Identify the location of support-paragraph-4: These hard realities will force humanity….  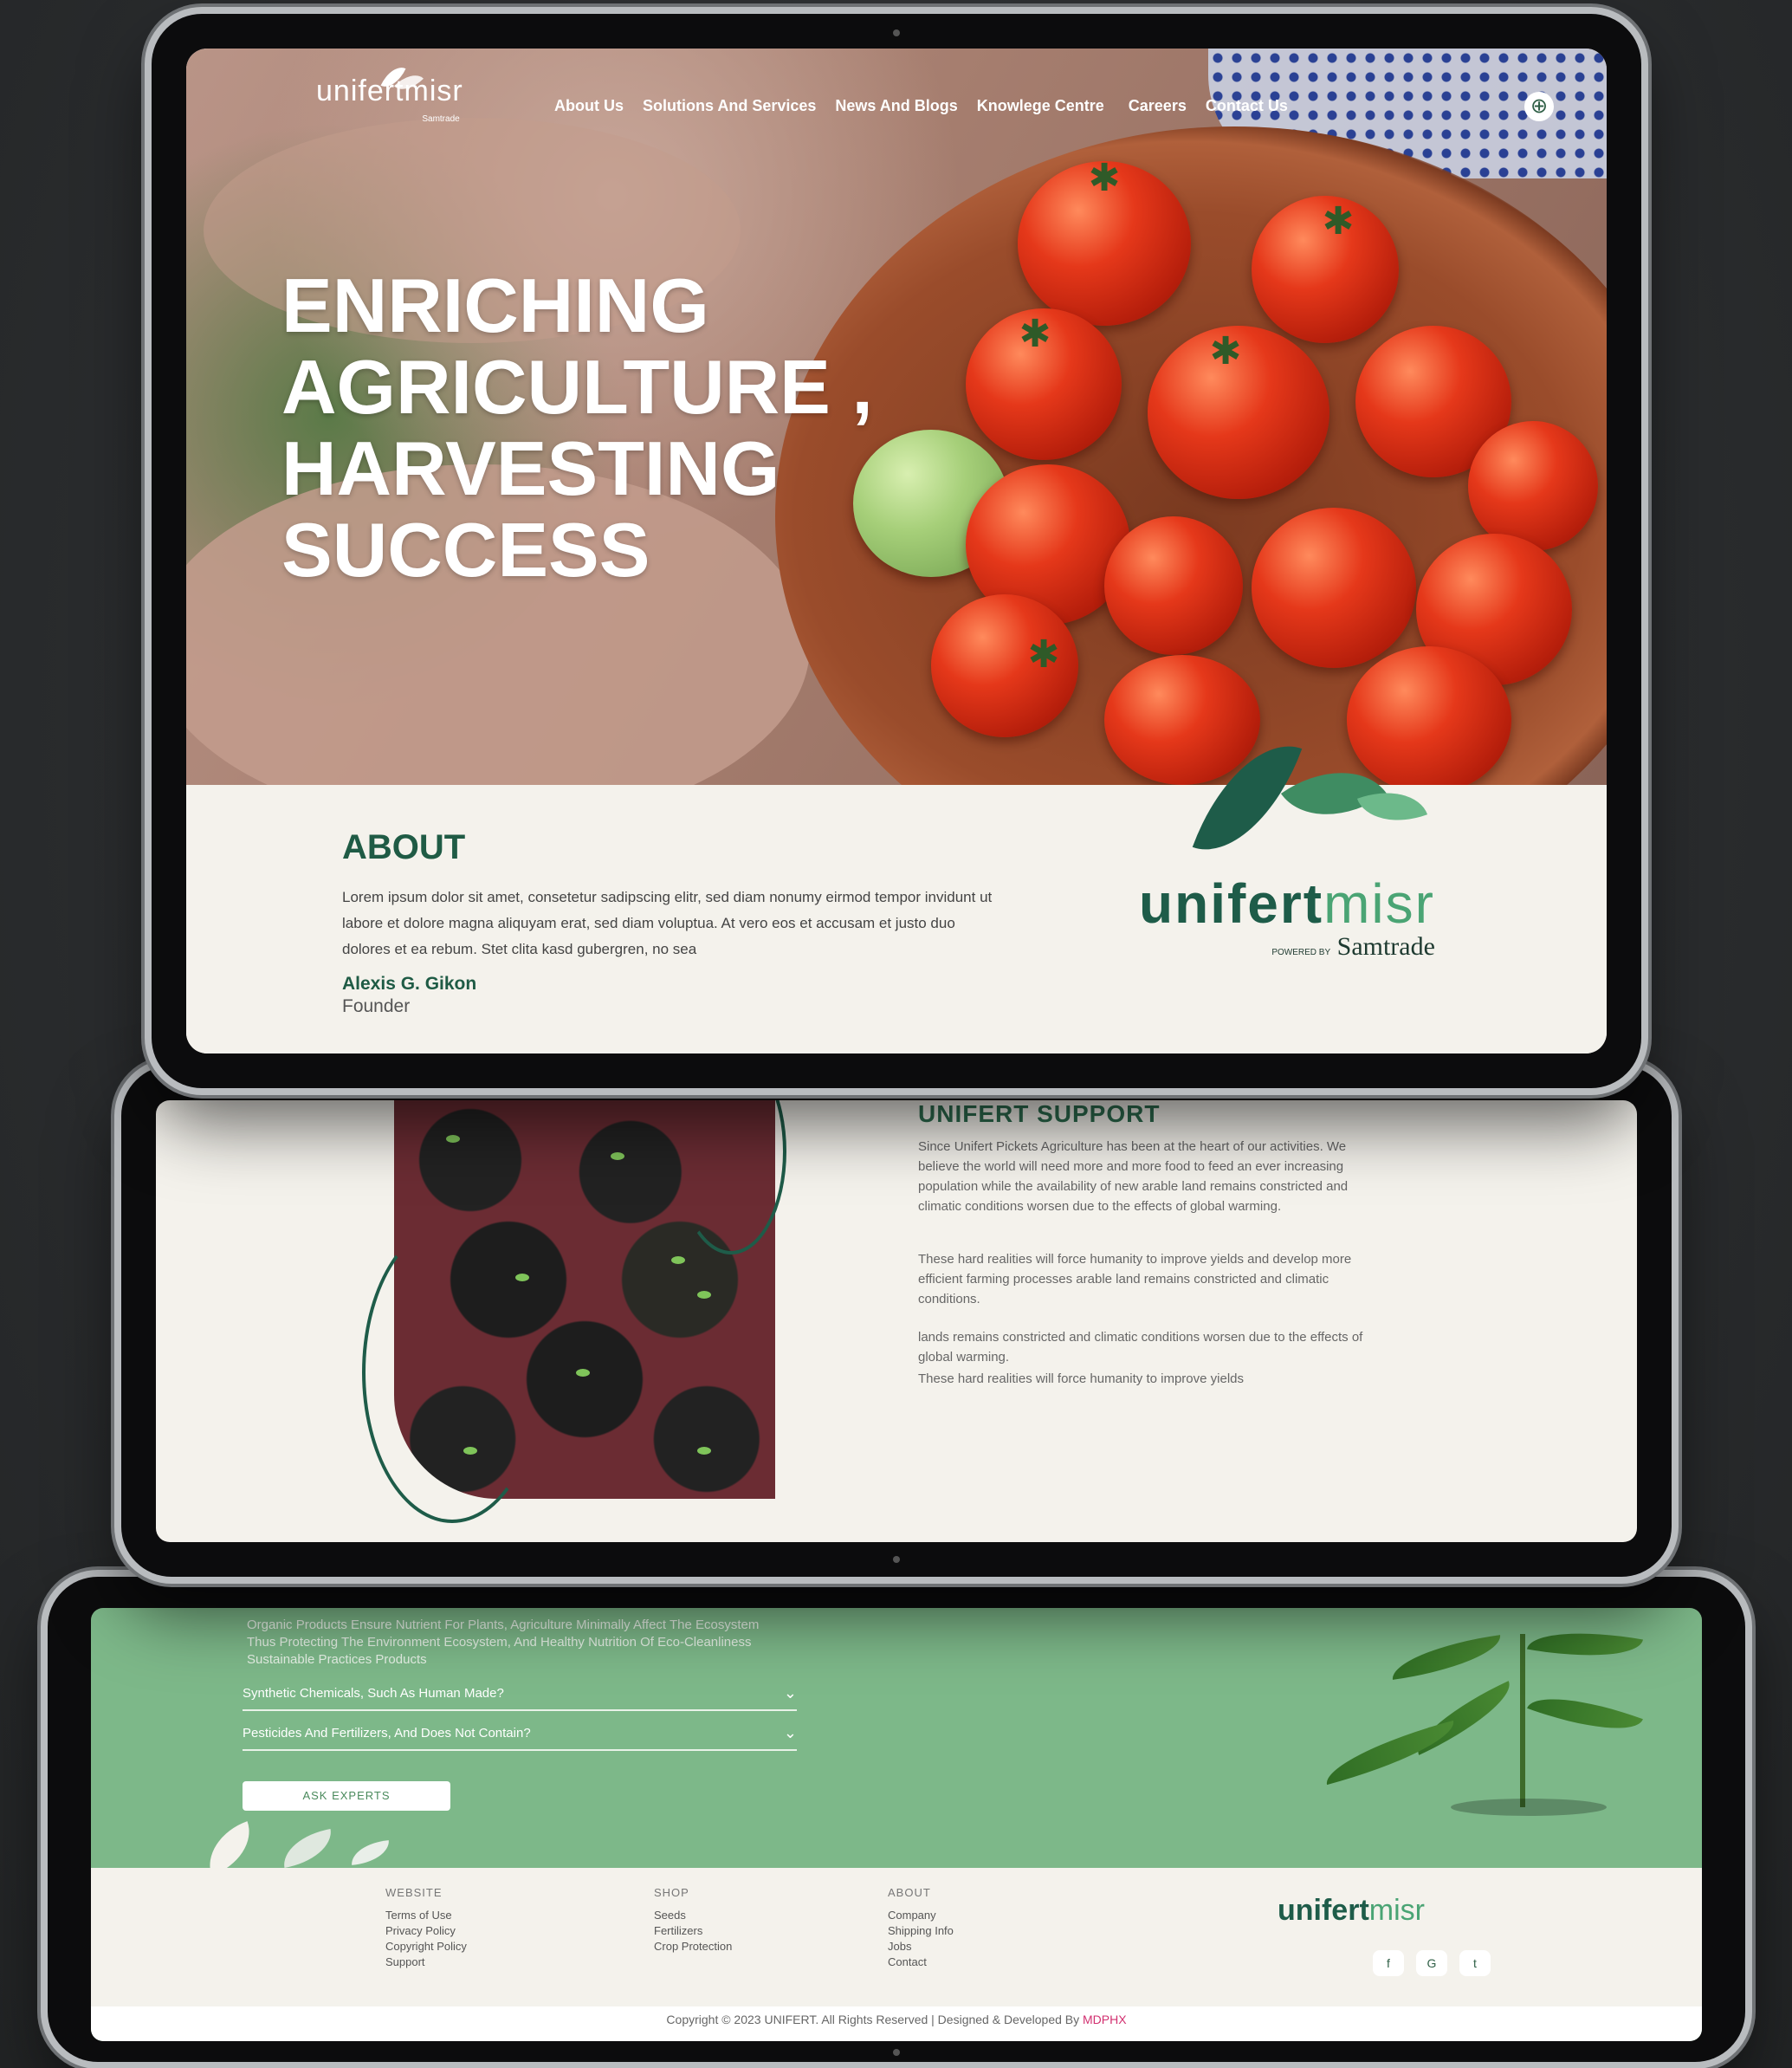
(1081, 1378).